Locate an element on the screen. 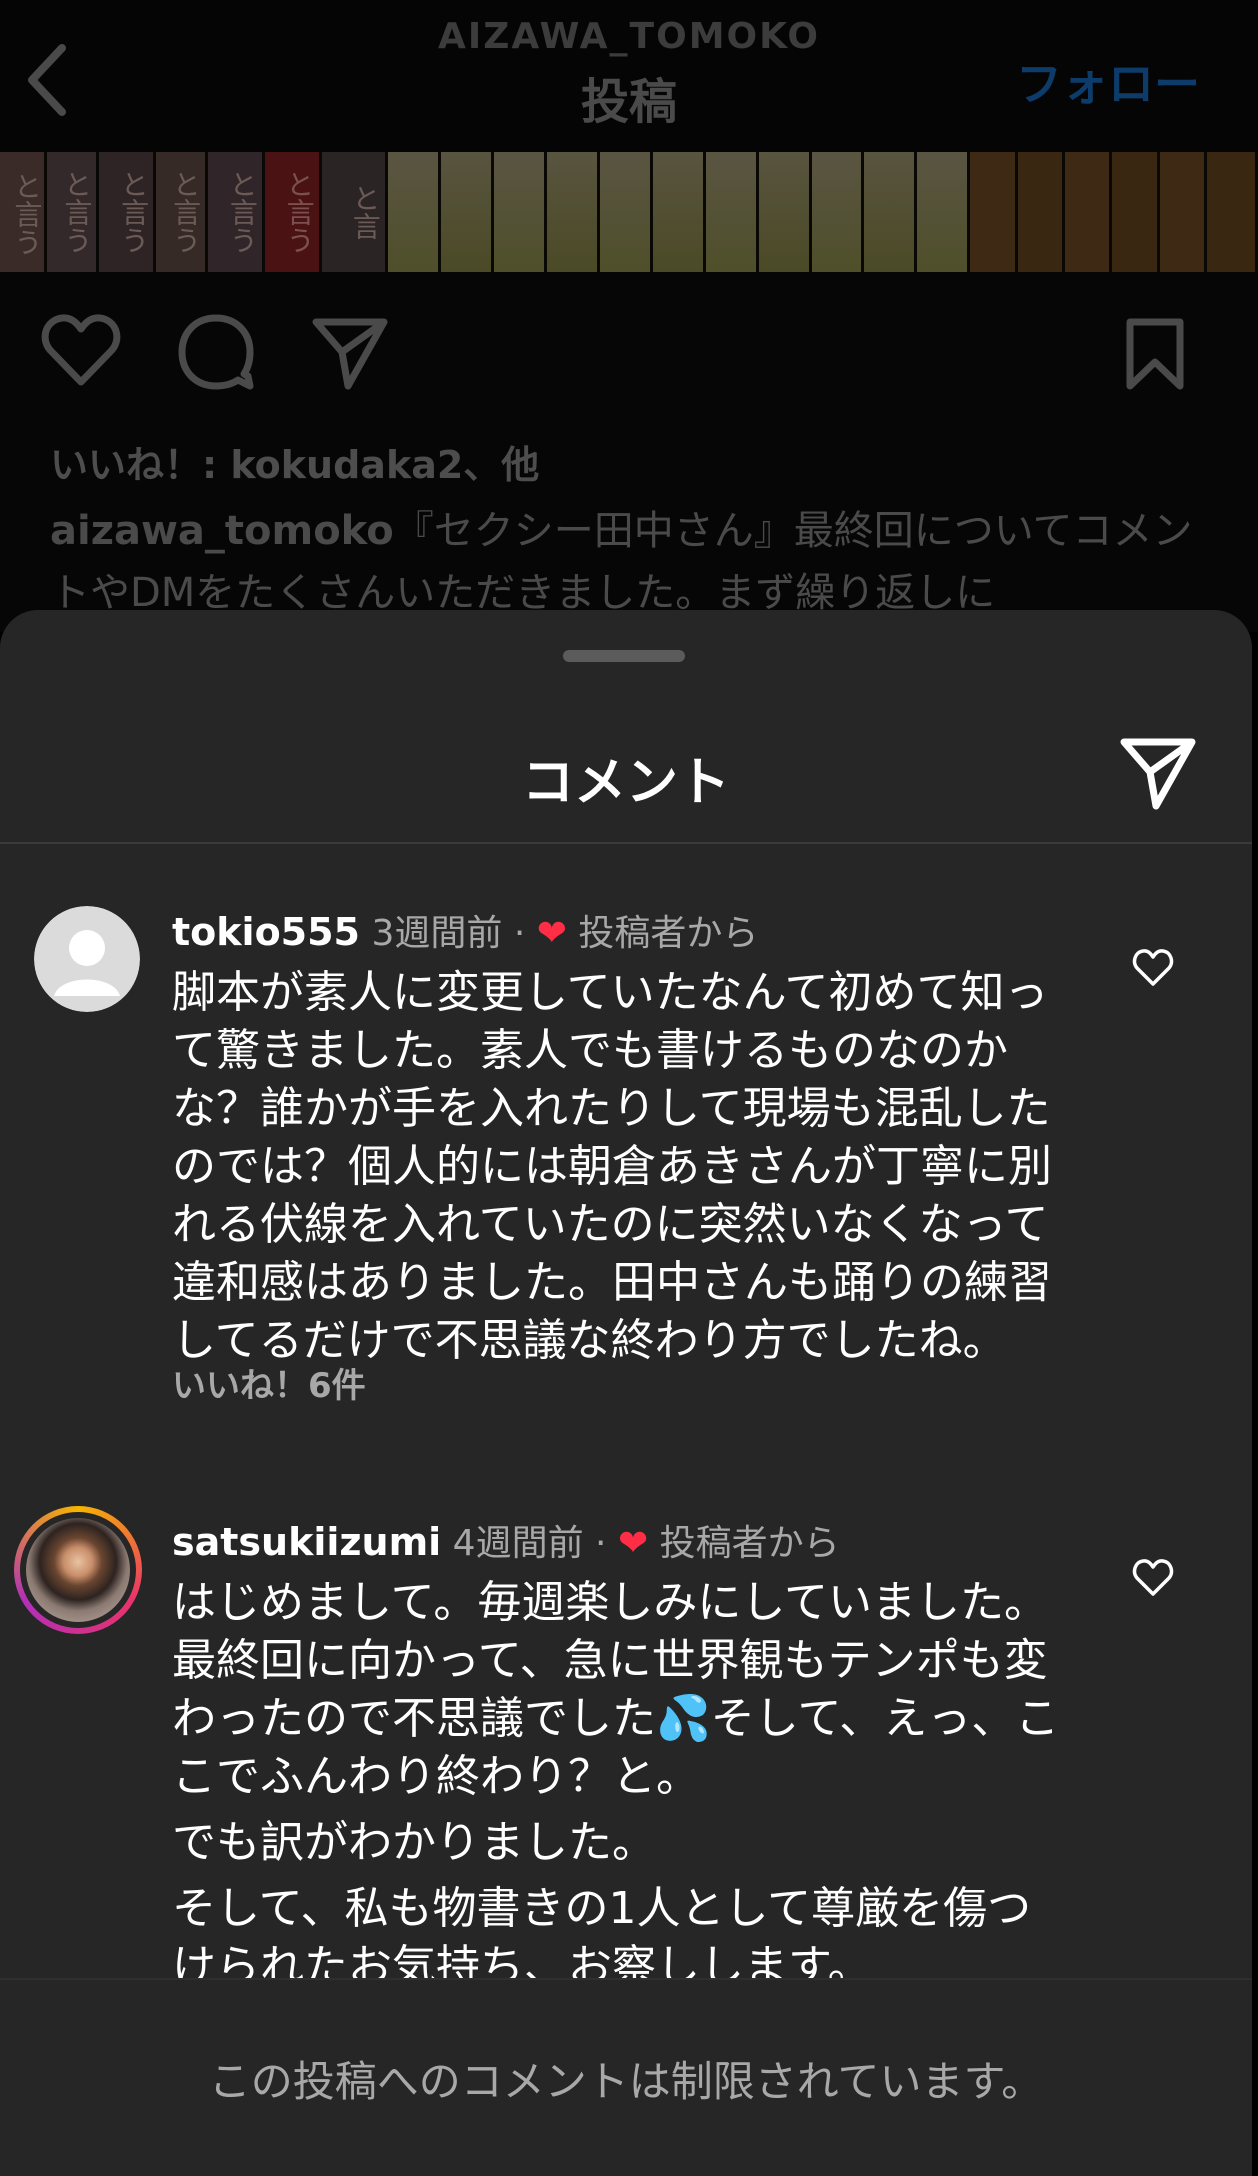 The width and height of the screenshot is (1258, 2176). comment-meta: satsukiizumi 4週間前 · ❤ 投稿者から is located at coordinates (506, 1540).